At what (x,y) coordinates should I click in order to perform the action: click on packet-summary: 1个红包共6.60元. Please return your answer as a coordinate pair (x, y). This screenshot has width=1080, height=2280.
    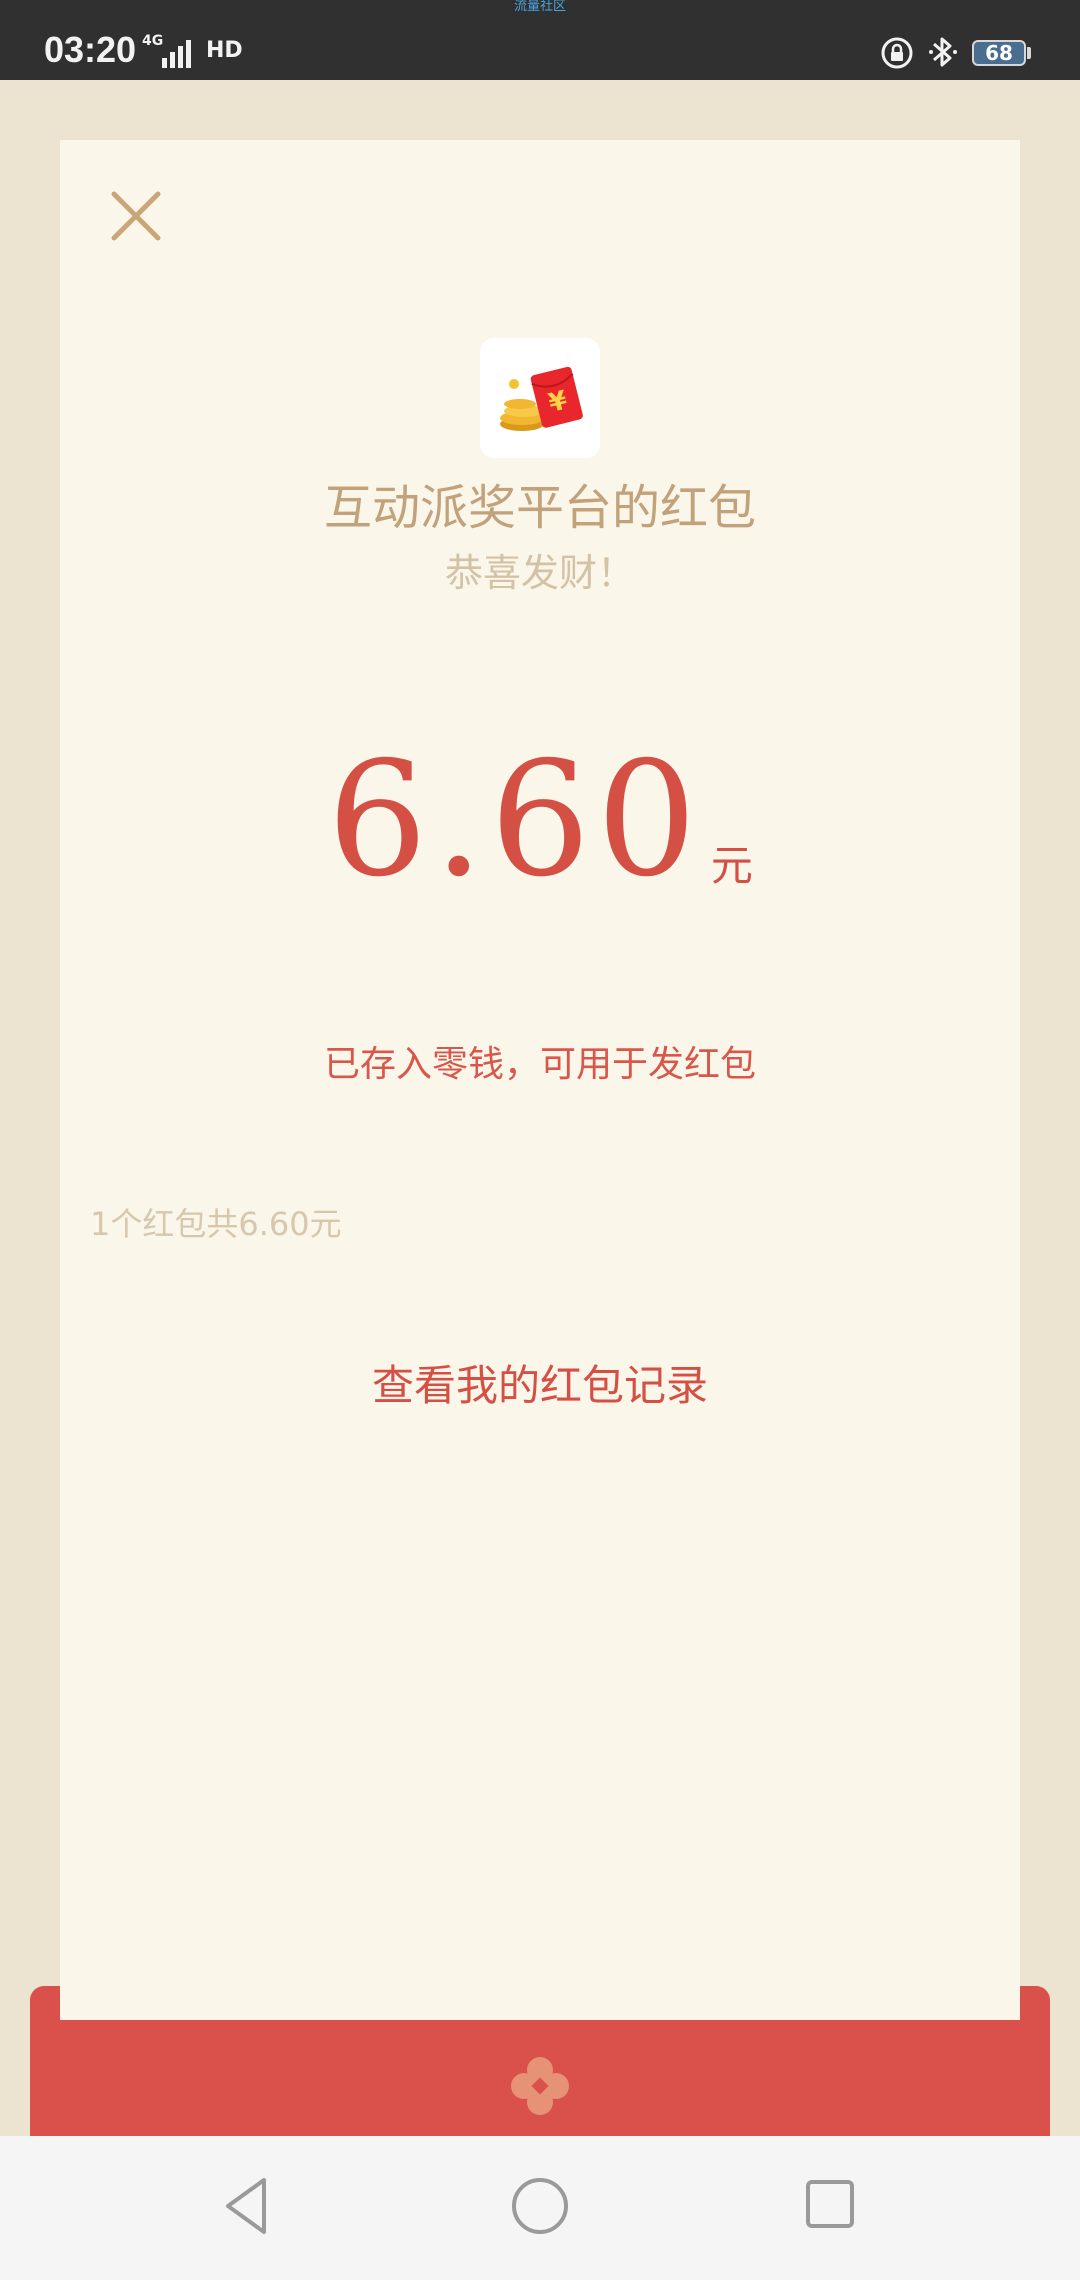
    Looking at the image, I should click on (216, 1224).